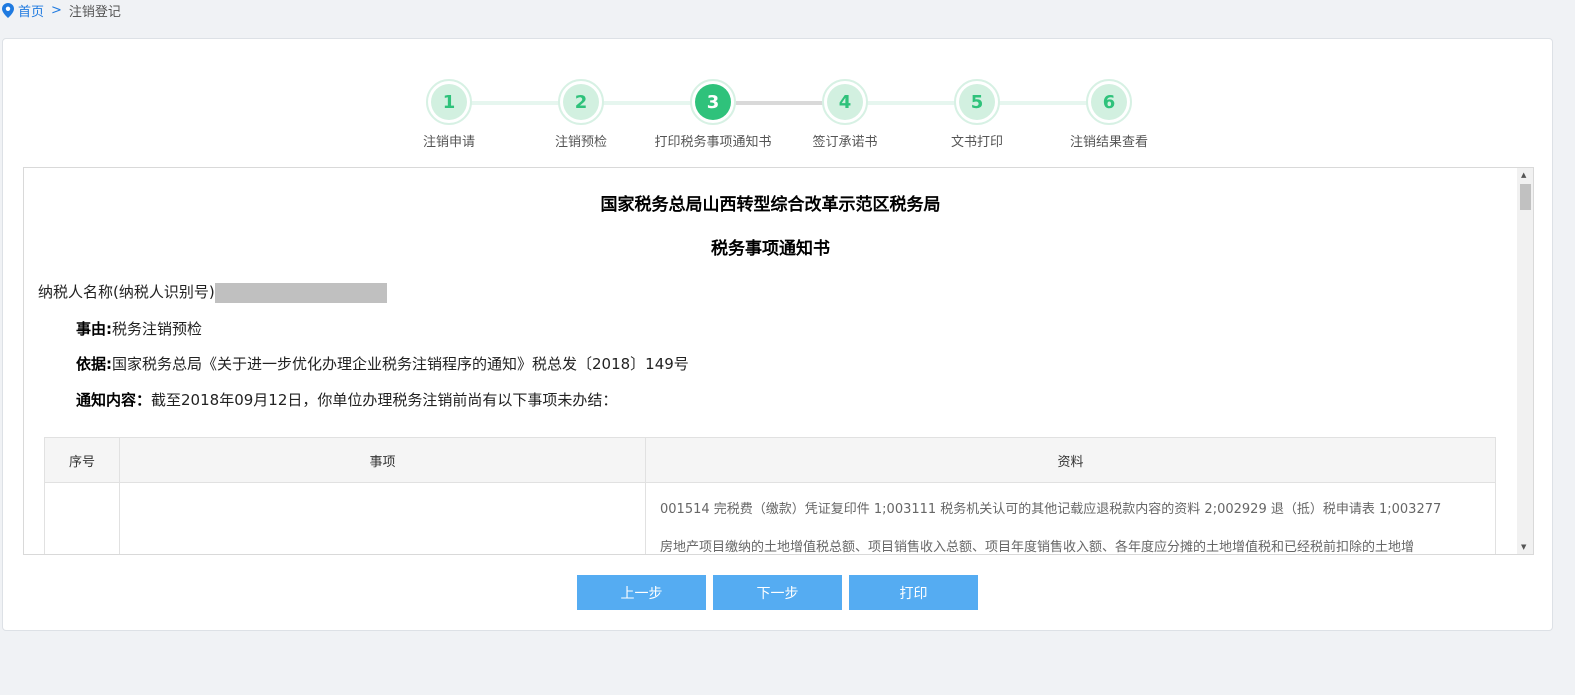 The image size is (1575, 695). Describe the element at coordinates (1525, 197) in the screenshot. I see `scrollbar-thumb` at that location.